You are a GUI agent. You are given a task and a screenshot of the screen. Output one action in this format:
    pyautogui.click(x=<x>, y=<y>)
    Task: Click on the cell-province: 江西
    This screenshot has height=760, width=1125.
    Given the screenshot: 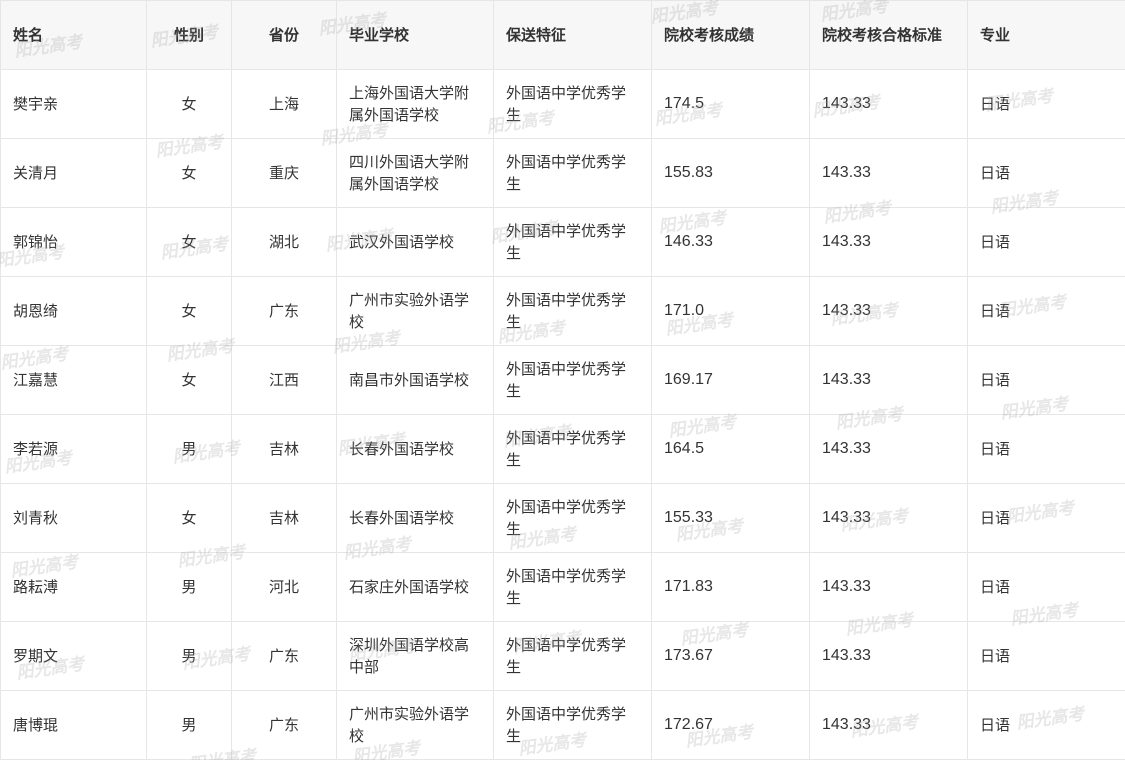 What is the action you would take?
    pyautogui.click(x=284, y=380)
    